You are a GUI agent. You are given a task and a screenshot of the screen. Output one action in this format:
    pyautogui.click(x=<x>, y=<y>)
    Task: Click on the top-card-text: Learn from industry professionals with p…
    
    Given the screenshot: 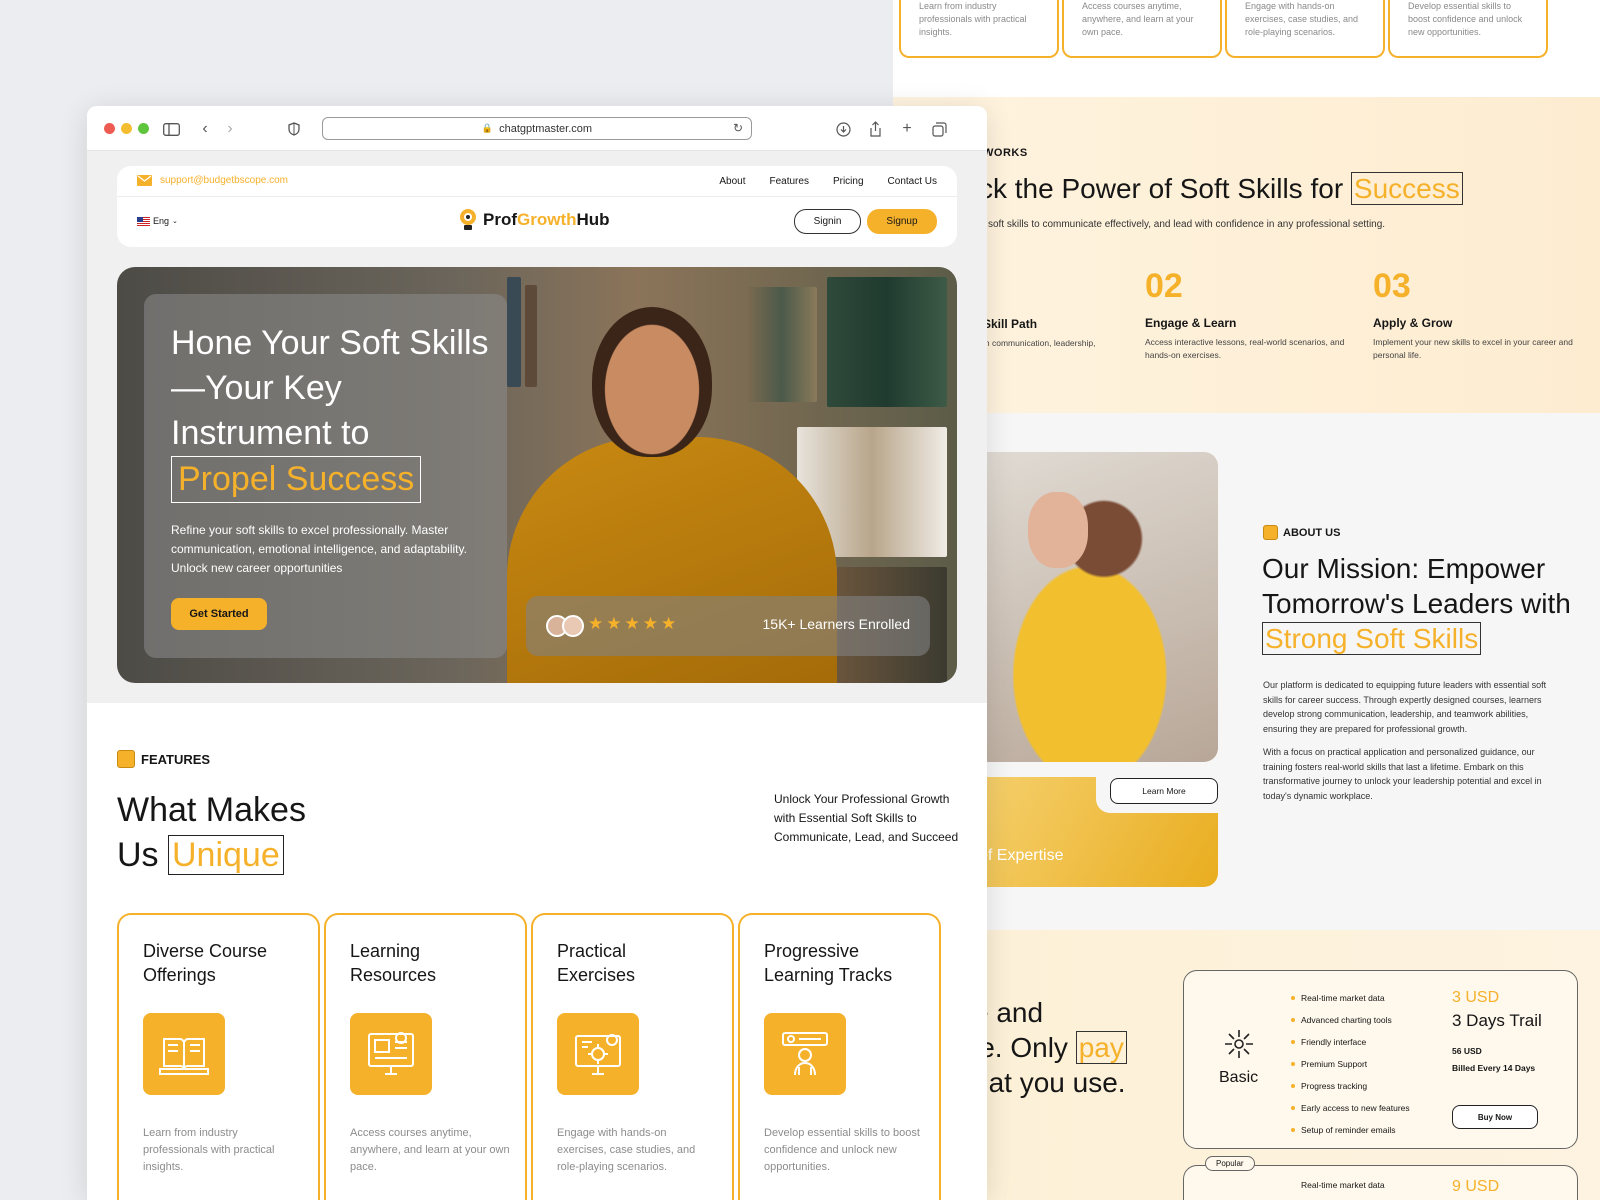 What is the action you would take?
    pyautogui.click(x=973, y=19)
    